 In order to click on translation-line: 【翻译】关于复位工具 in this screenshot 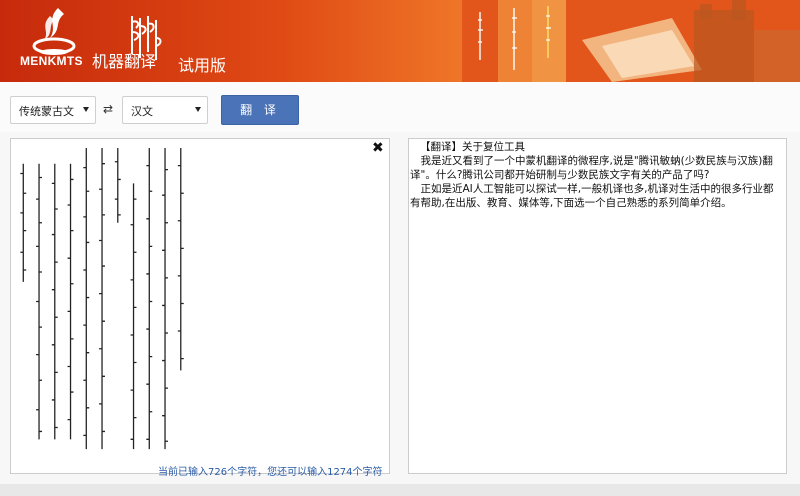, I will do `click(472, 147)`.